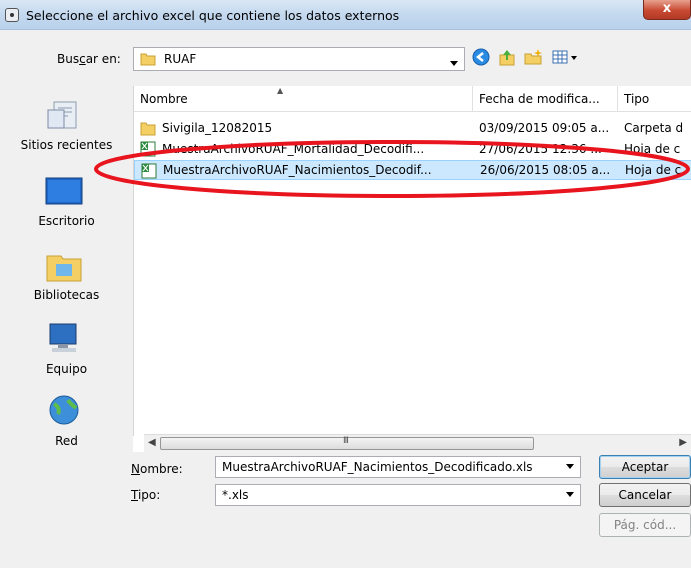 The width and height of the screenshot is (691, 568). I want to click on filetype-select: *.xls, so click(398, 495).